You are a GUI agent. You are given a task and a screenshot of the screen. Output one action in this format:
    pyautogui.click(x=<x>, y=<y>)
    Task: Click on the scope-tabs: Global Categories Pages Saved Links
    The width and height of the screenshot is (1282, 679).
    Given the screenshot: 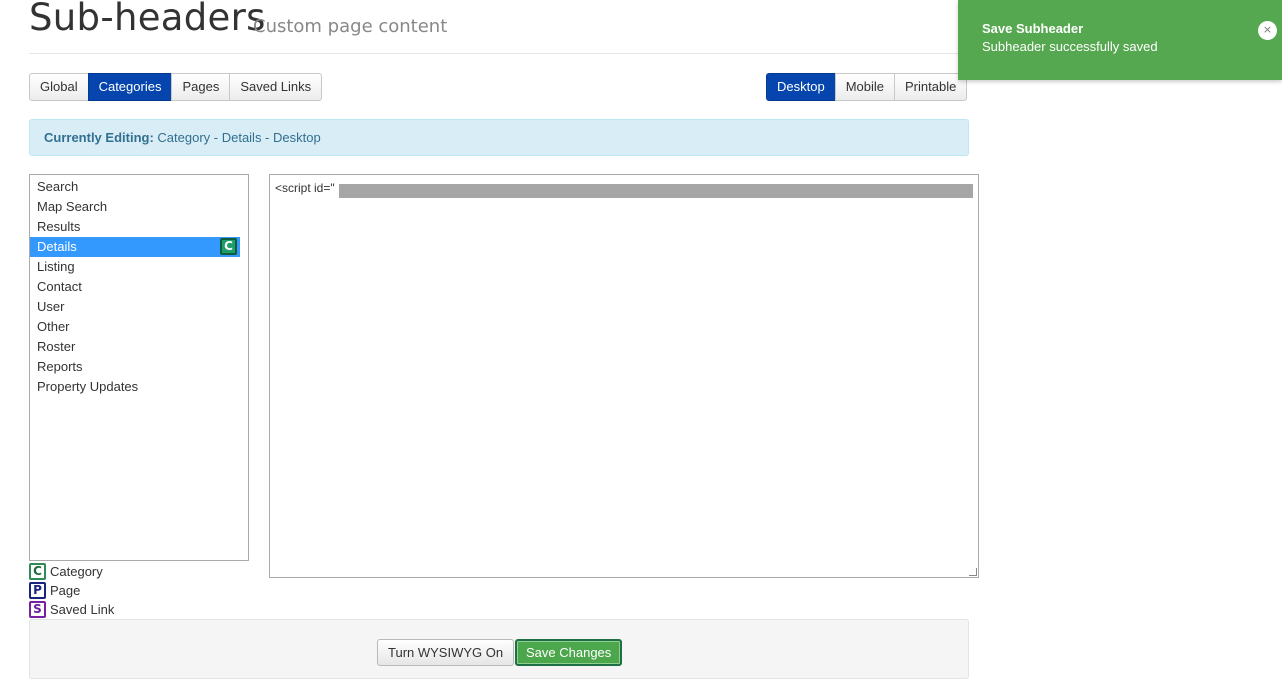 What is the action you would take?
    pyautogui.click(x=176, y=87)
    